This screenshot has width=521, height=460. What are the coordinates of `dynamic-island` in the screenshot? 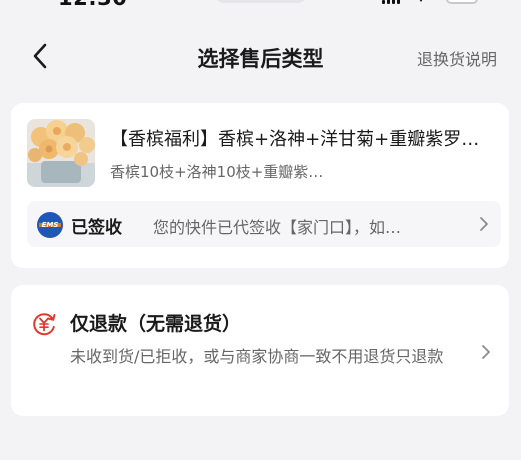 It's located at (261, 1).